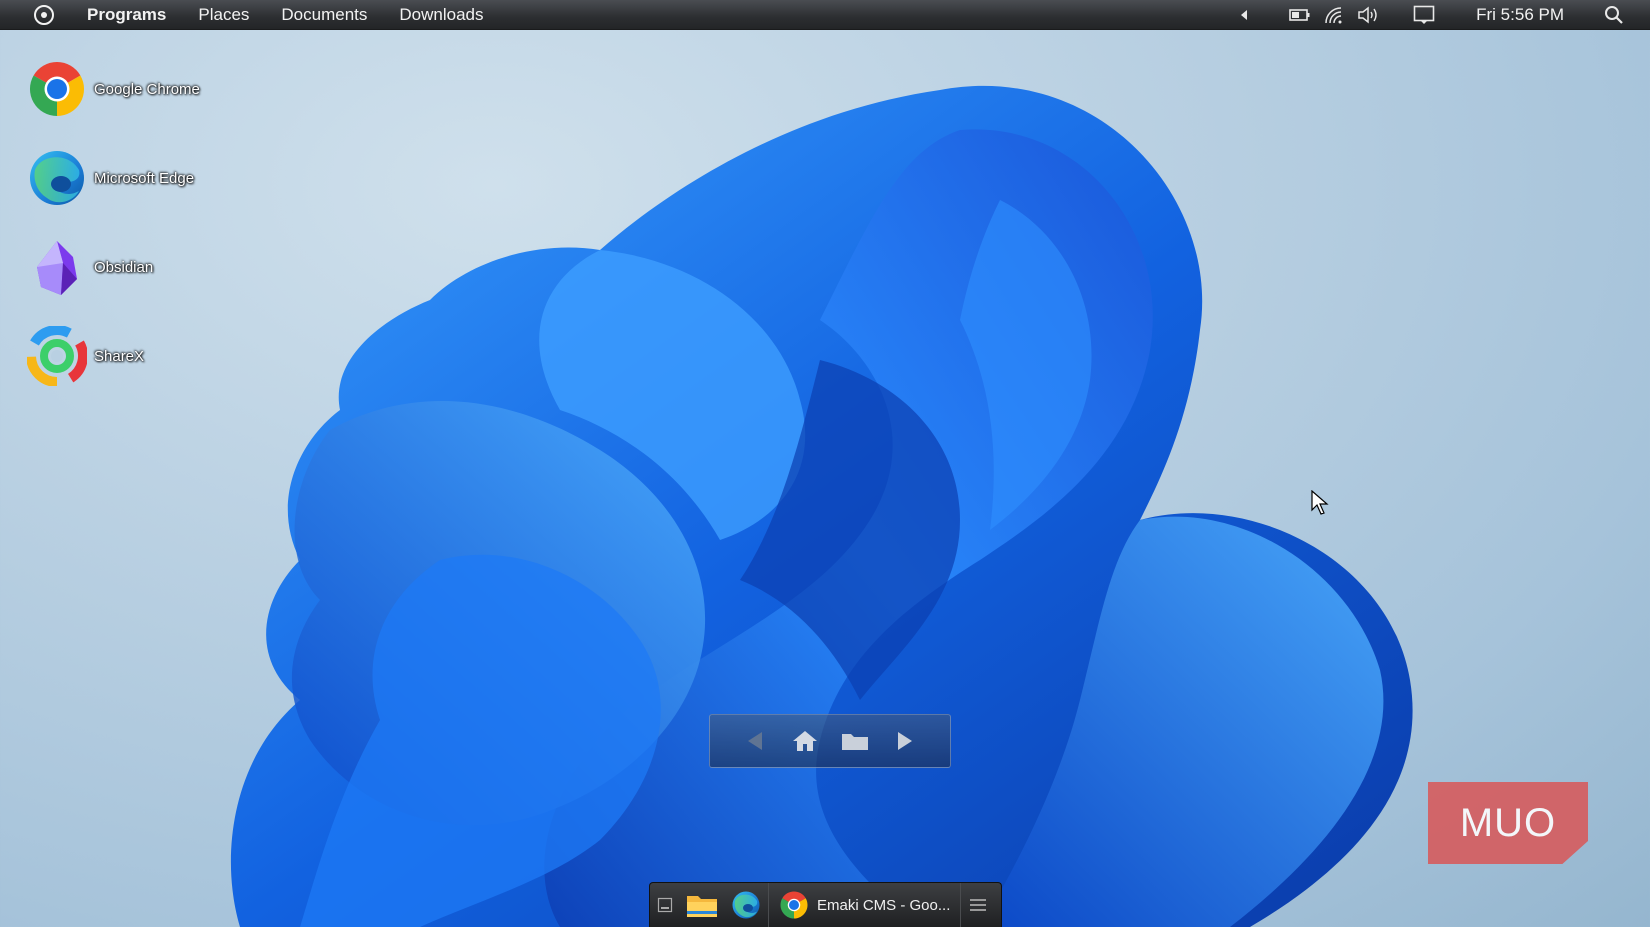 The width and height of the screenshot is (1650, 927). I want to click on nav-folder-button, so click(855, 741).